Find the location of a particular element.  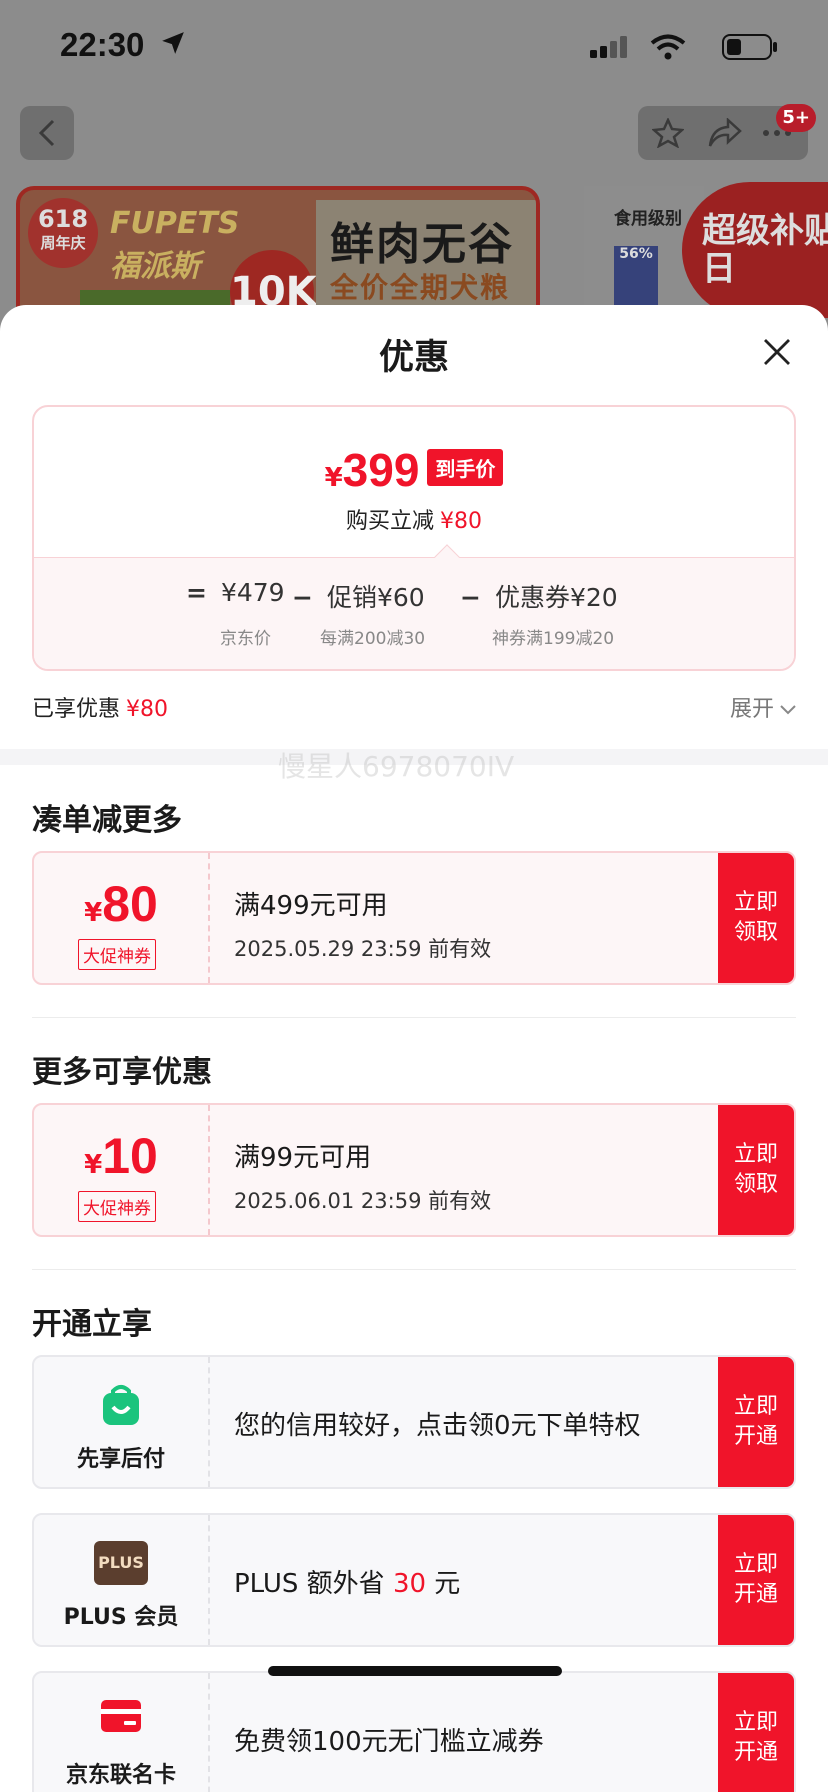

formula-note: 京东价 is located at coordinates (245, 639).